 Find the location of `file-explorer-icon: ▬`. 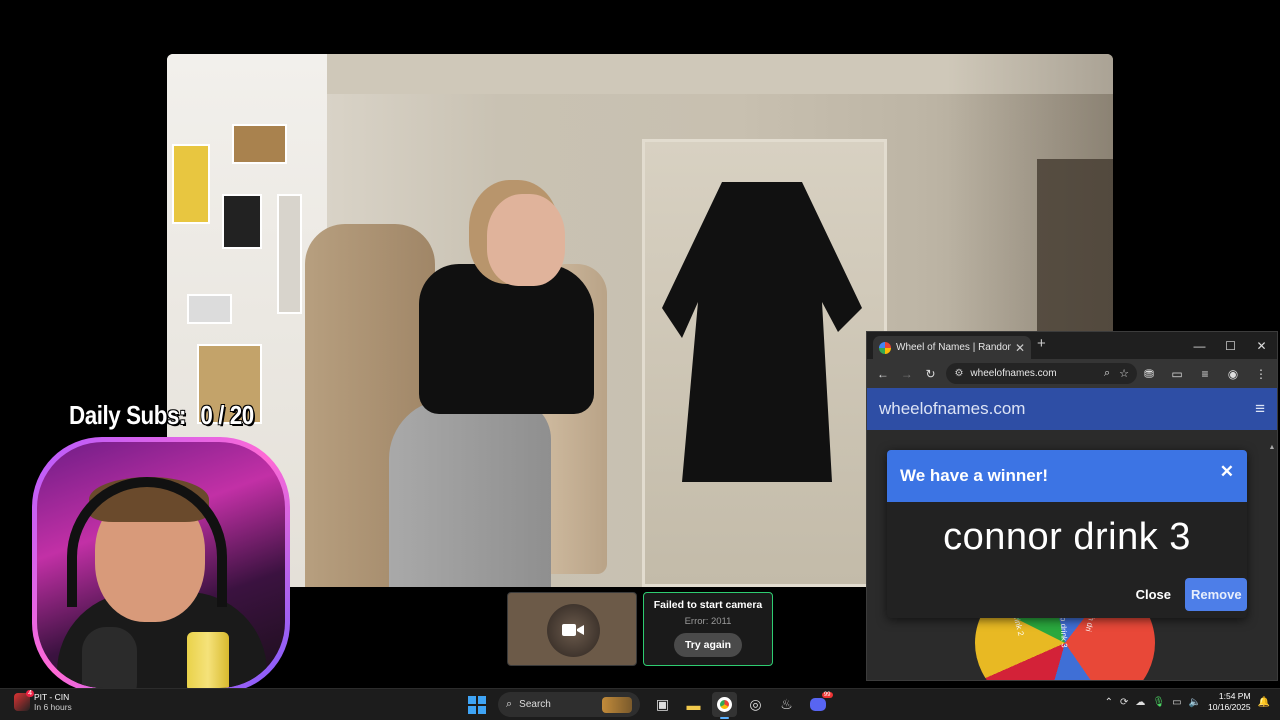

file-explorer-icon: ▬ is located at coordinates (693, 704).